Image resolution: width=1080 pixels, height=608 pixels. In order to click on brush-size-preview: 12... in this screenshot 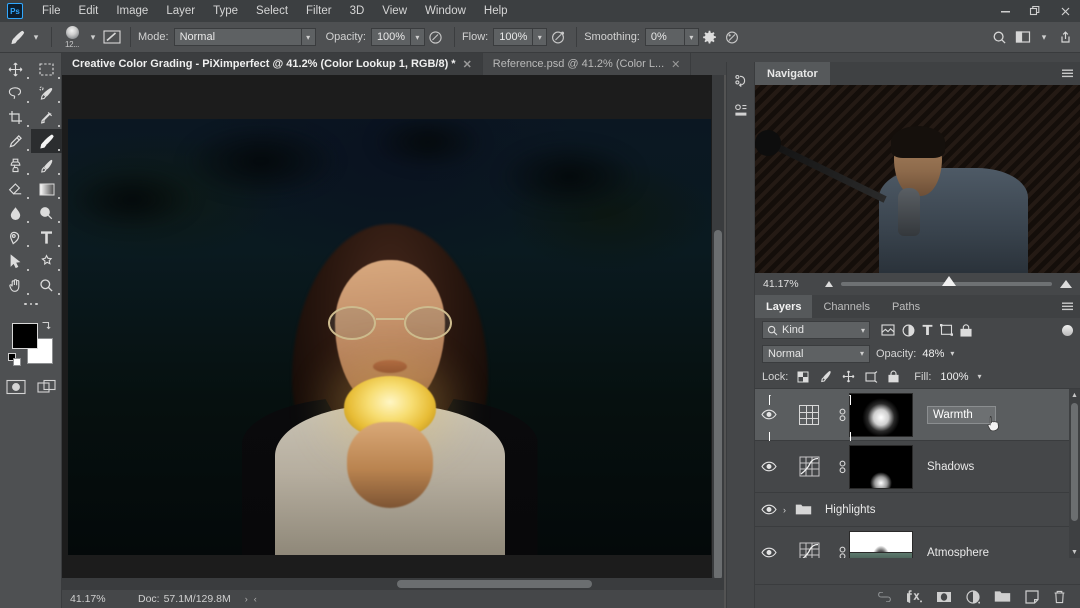, I will do `click(72, 37)`.